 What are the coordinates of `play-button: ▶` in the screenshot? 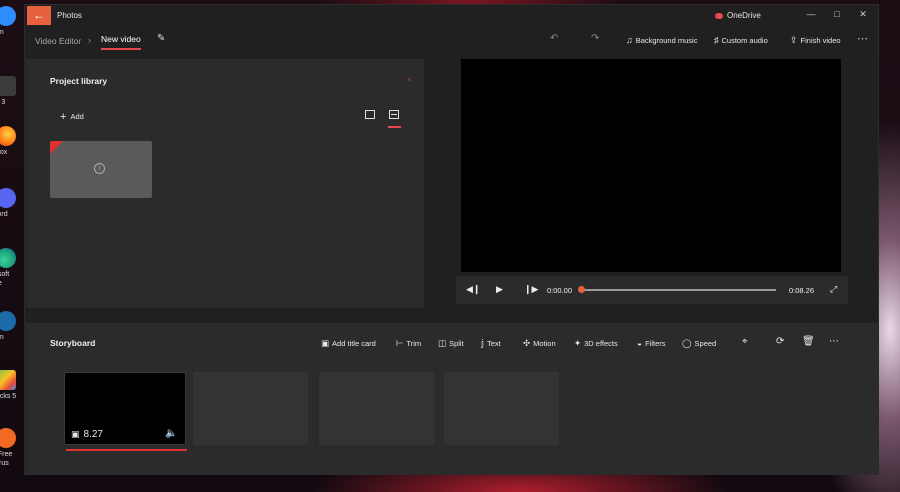 It's located at (499, 289).